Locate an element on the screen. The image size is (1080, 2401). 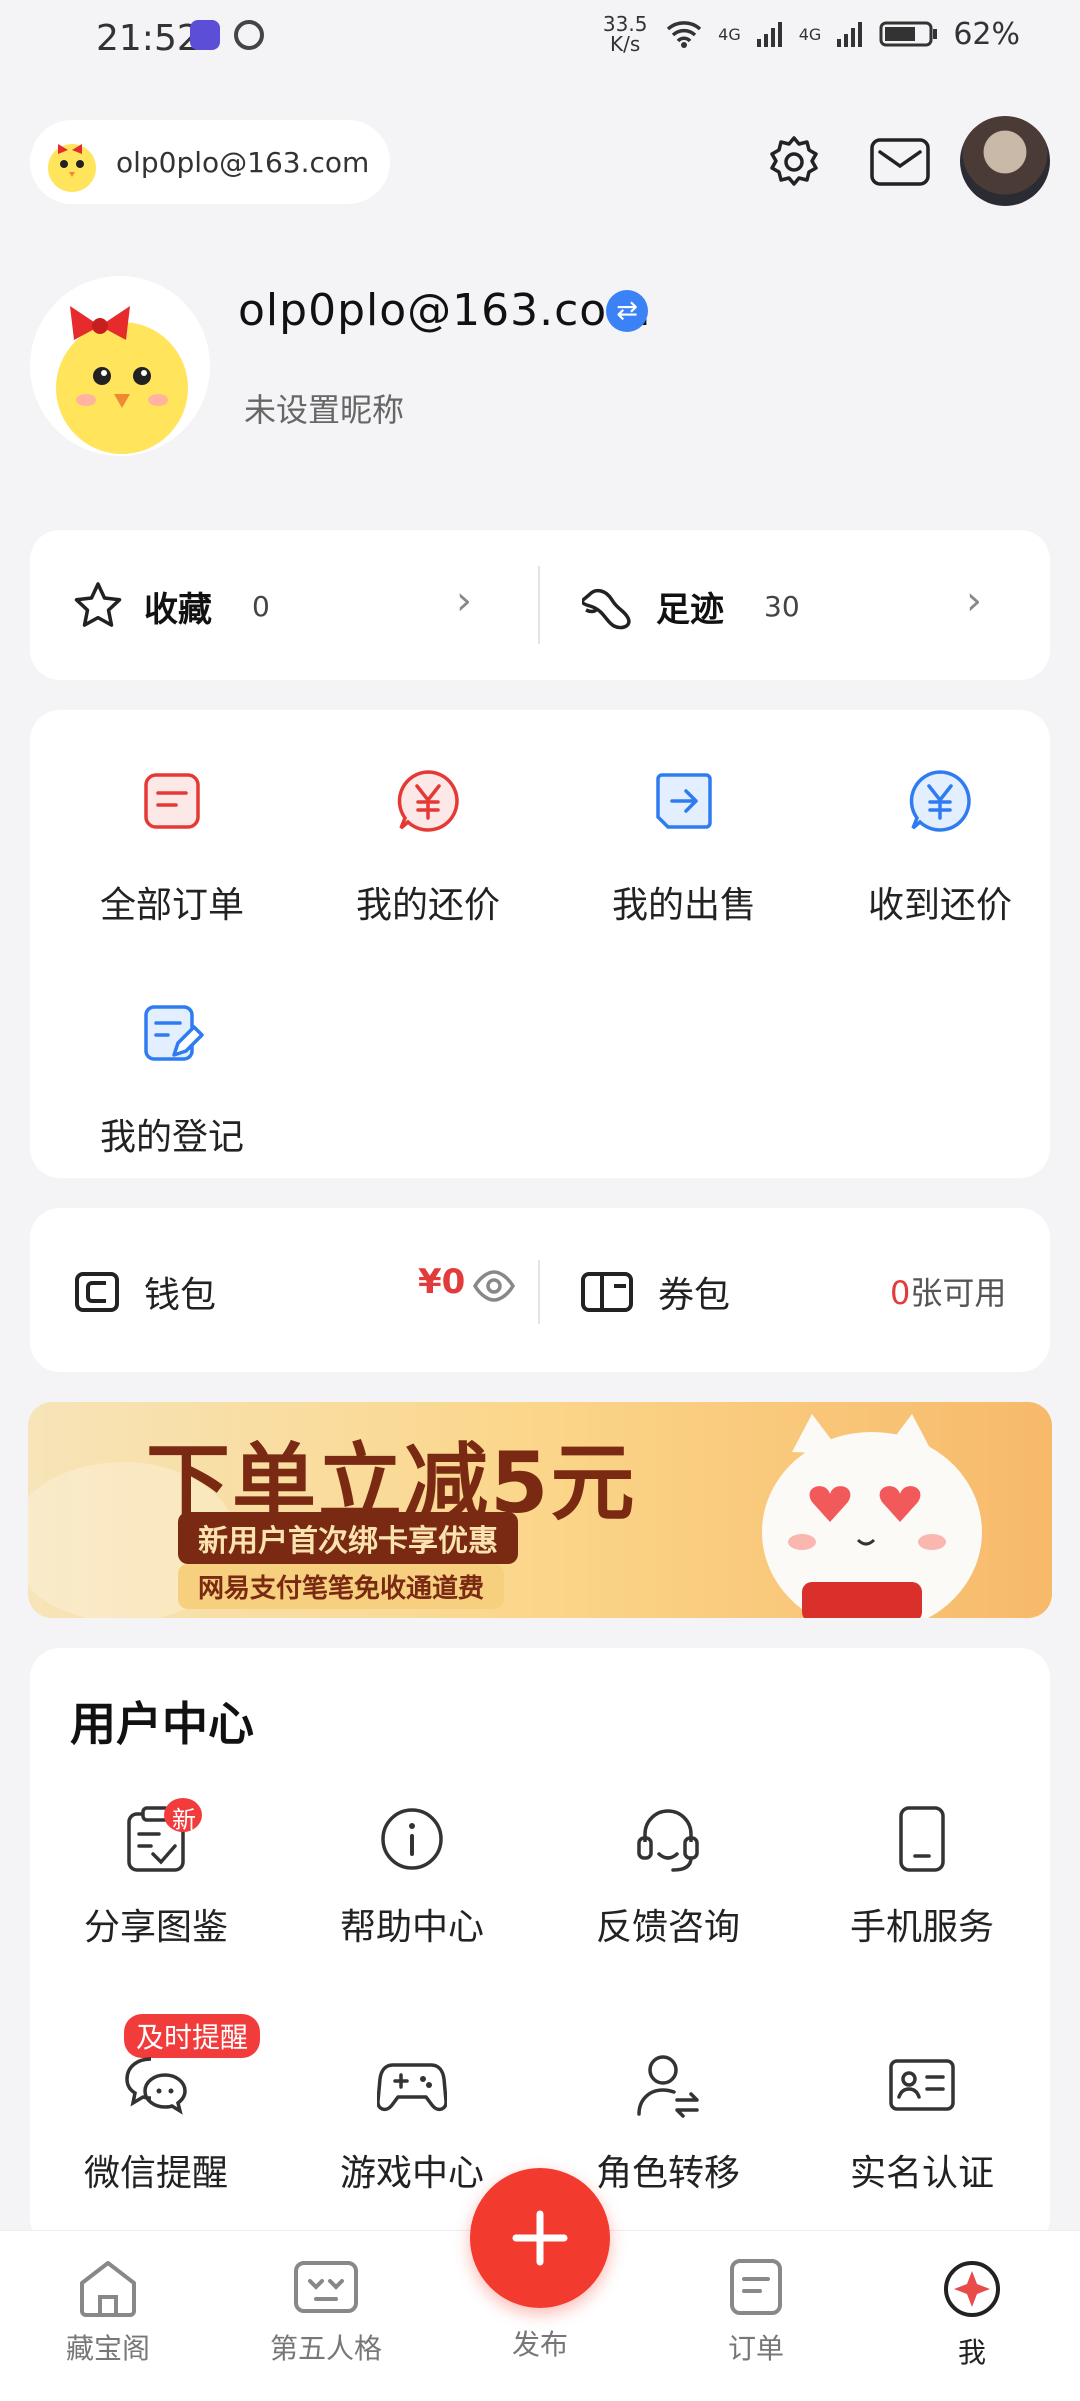
mail-icon is located at coordinates (900, 162).